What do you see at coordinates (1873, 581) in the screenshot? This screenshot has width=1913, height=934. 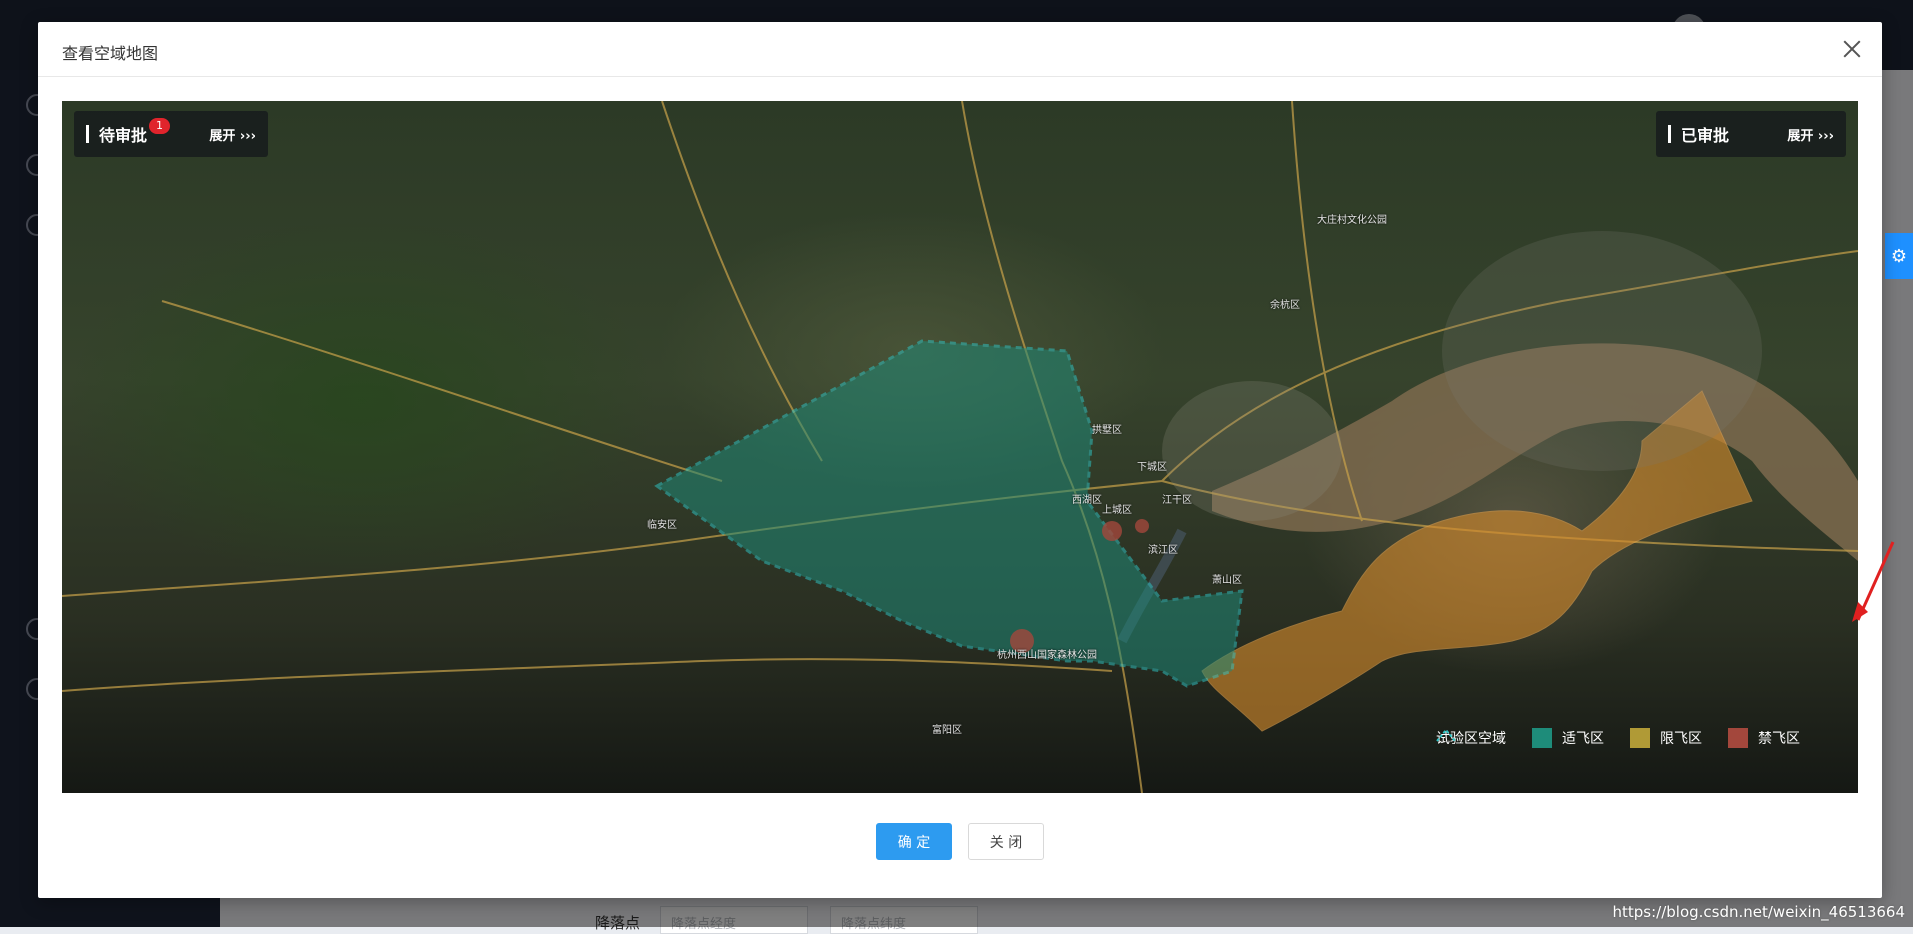 I see `red-arrow-annotation` at bounding box center [1873, 581].